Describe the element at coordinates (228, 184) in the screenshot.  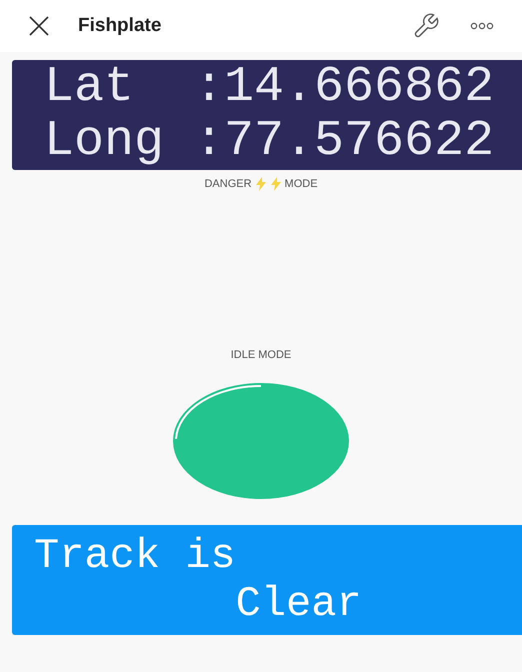
I see `led-label: DANGER` at that location.